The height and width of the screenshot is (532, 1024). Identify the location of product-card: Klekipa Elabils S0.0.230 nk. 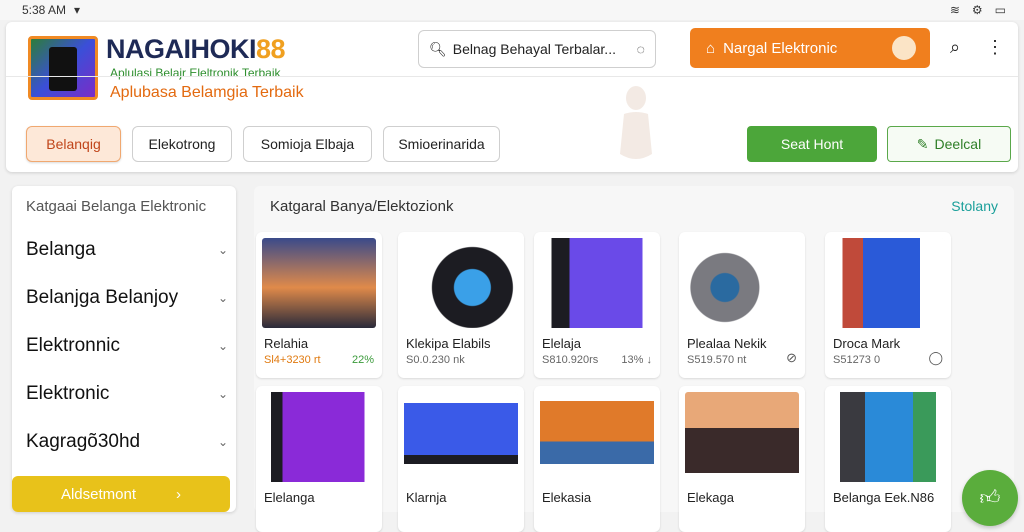
(461, 305).